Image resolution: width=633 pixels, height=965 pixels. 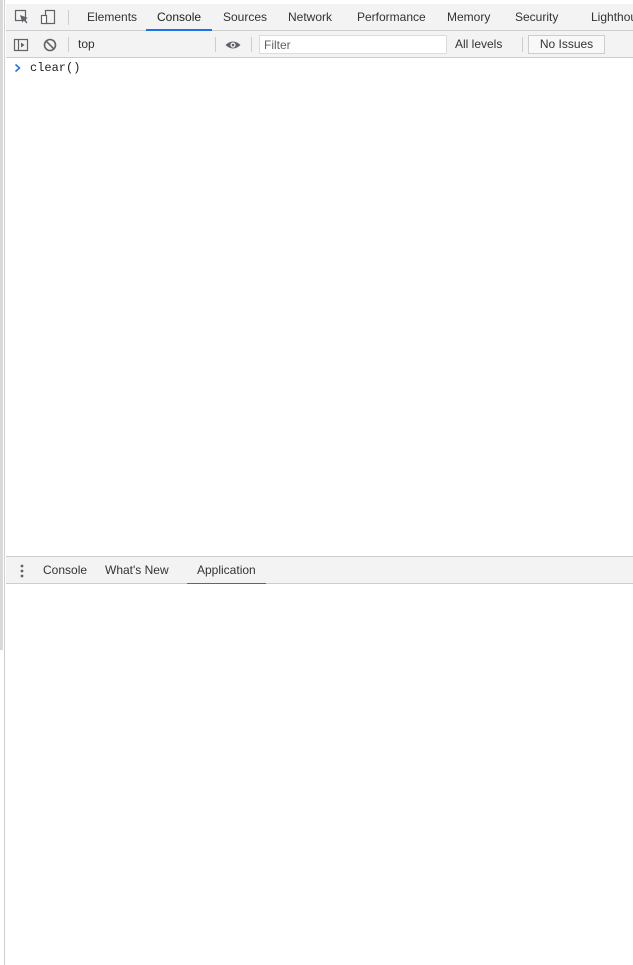 What do you see at coordinates (612, 17) in the screenshot?
I see `tab-lighthouse: Lighthou` at bounding box center [612, 17].